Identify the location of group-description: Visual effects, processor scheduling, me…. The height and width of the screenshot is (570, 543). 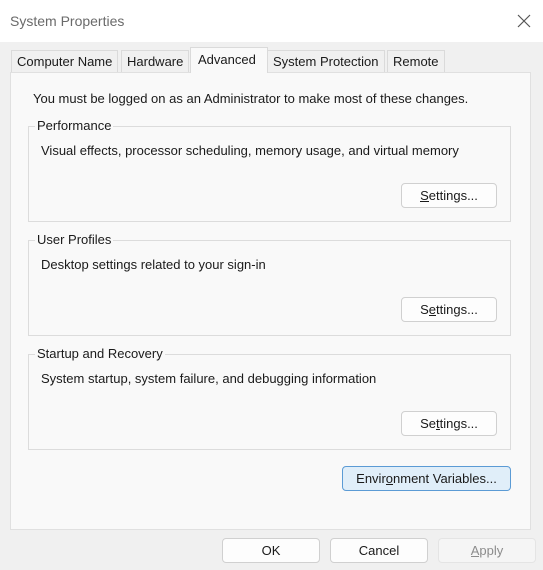
(250, 150).